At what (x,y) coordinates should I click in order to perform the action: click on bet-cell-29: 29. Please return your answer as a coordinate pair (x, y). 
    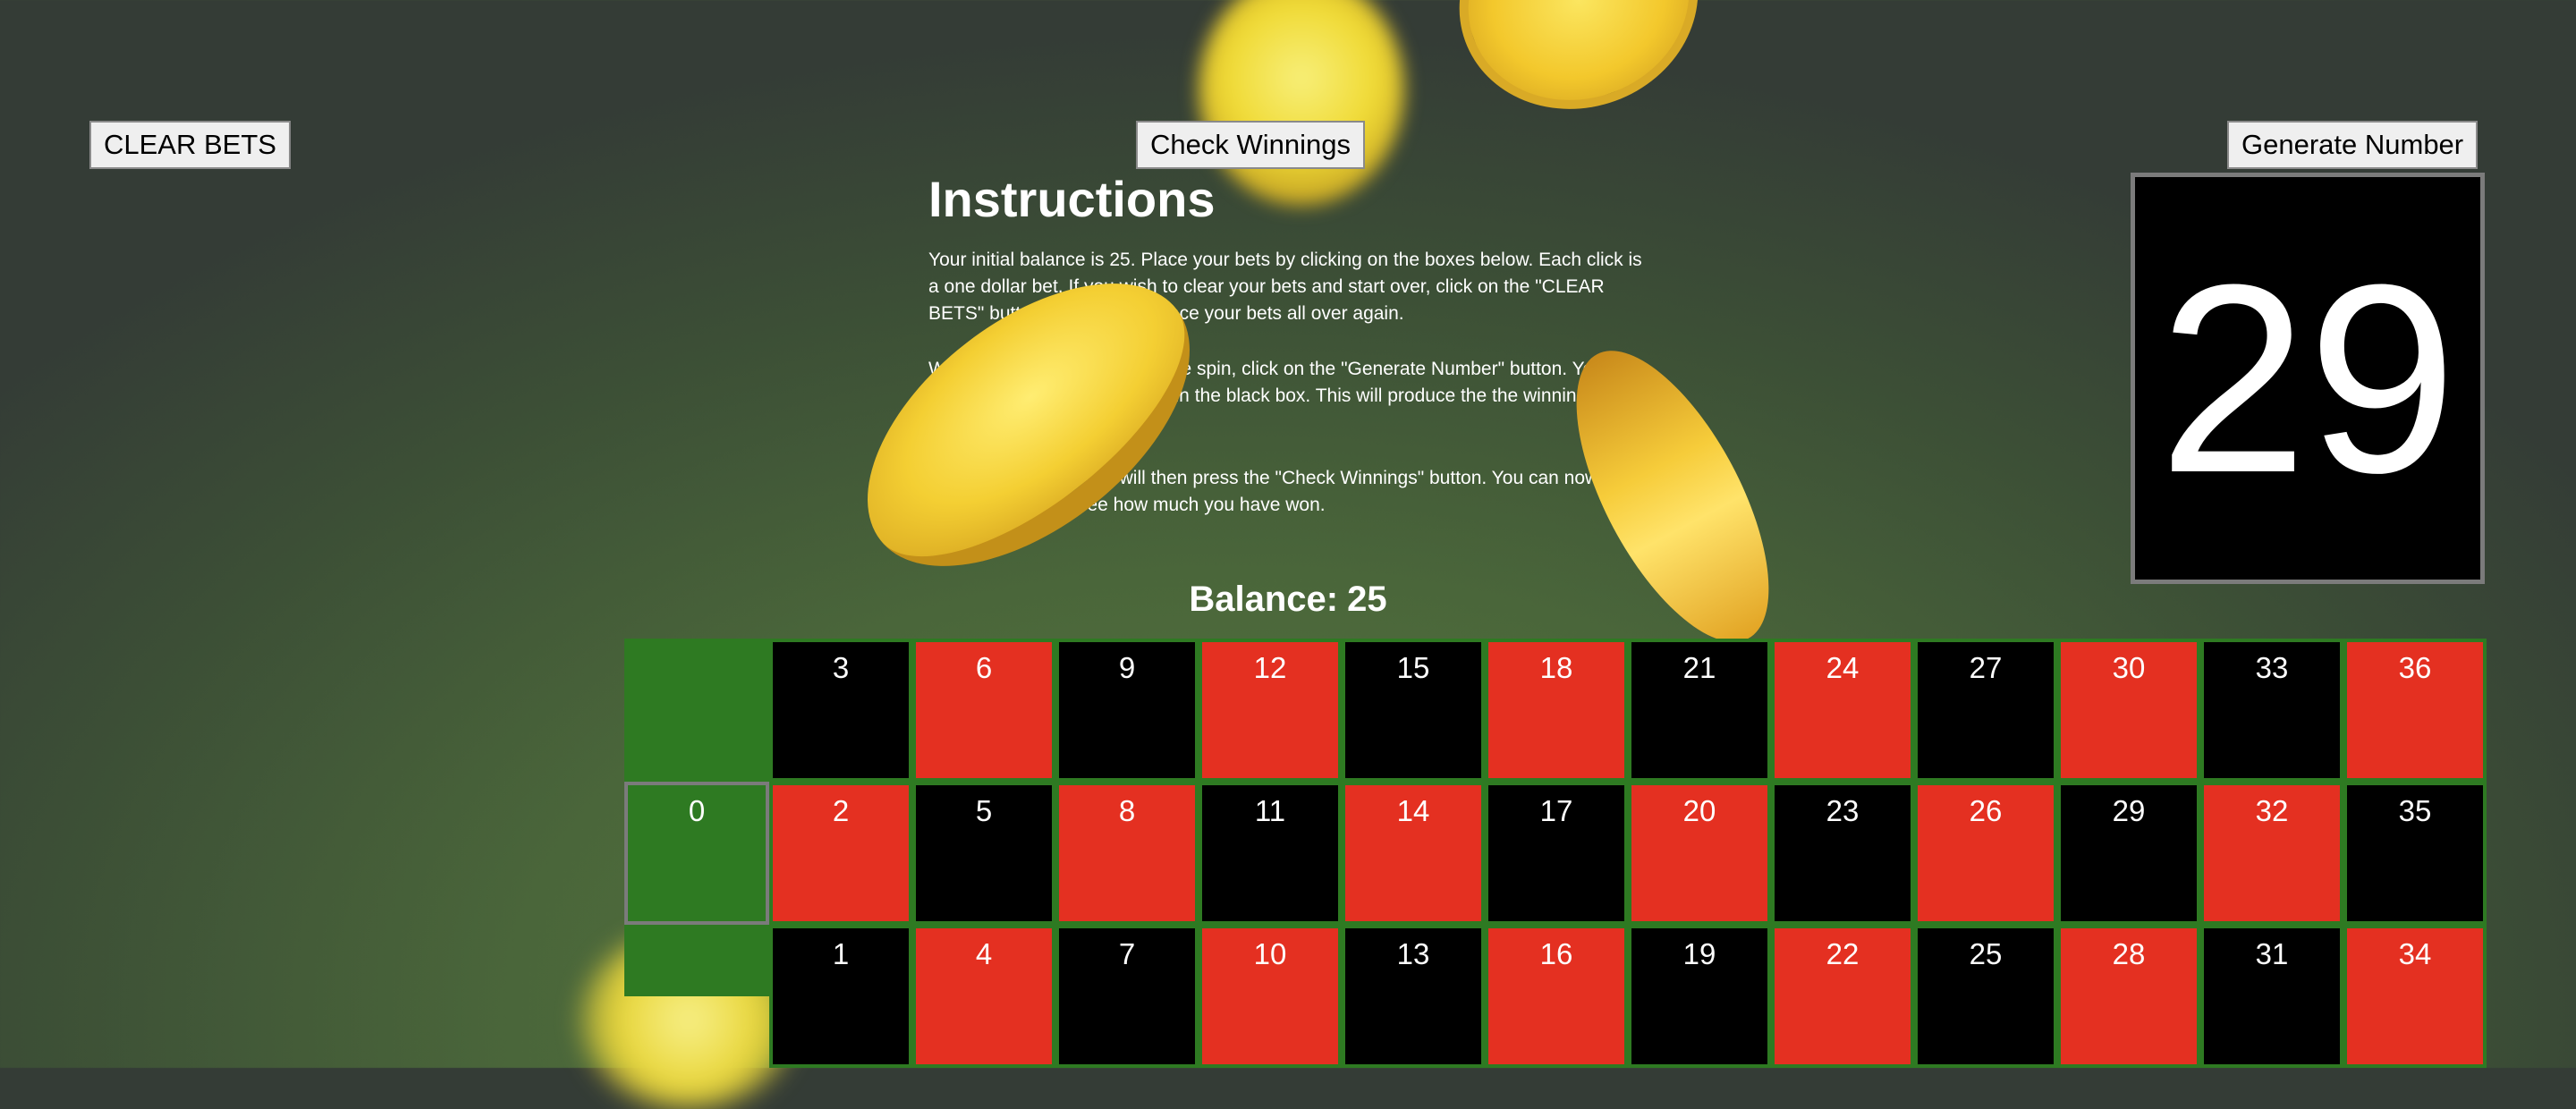
    Looking at the image, I should click on (2128, 854).